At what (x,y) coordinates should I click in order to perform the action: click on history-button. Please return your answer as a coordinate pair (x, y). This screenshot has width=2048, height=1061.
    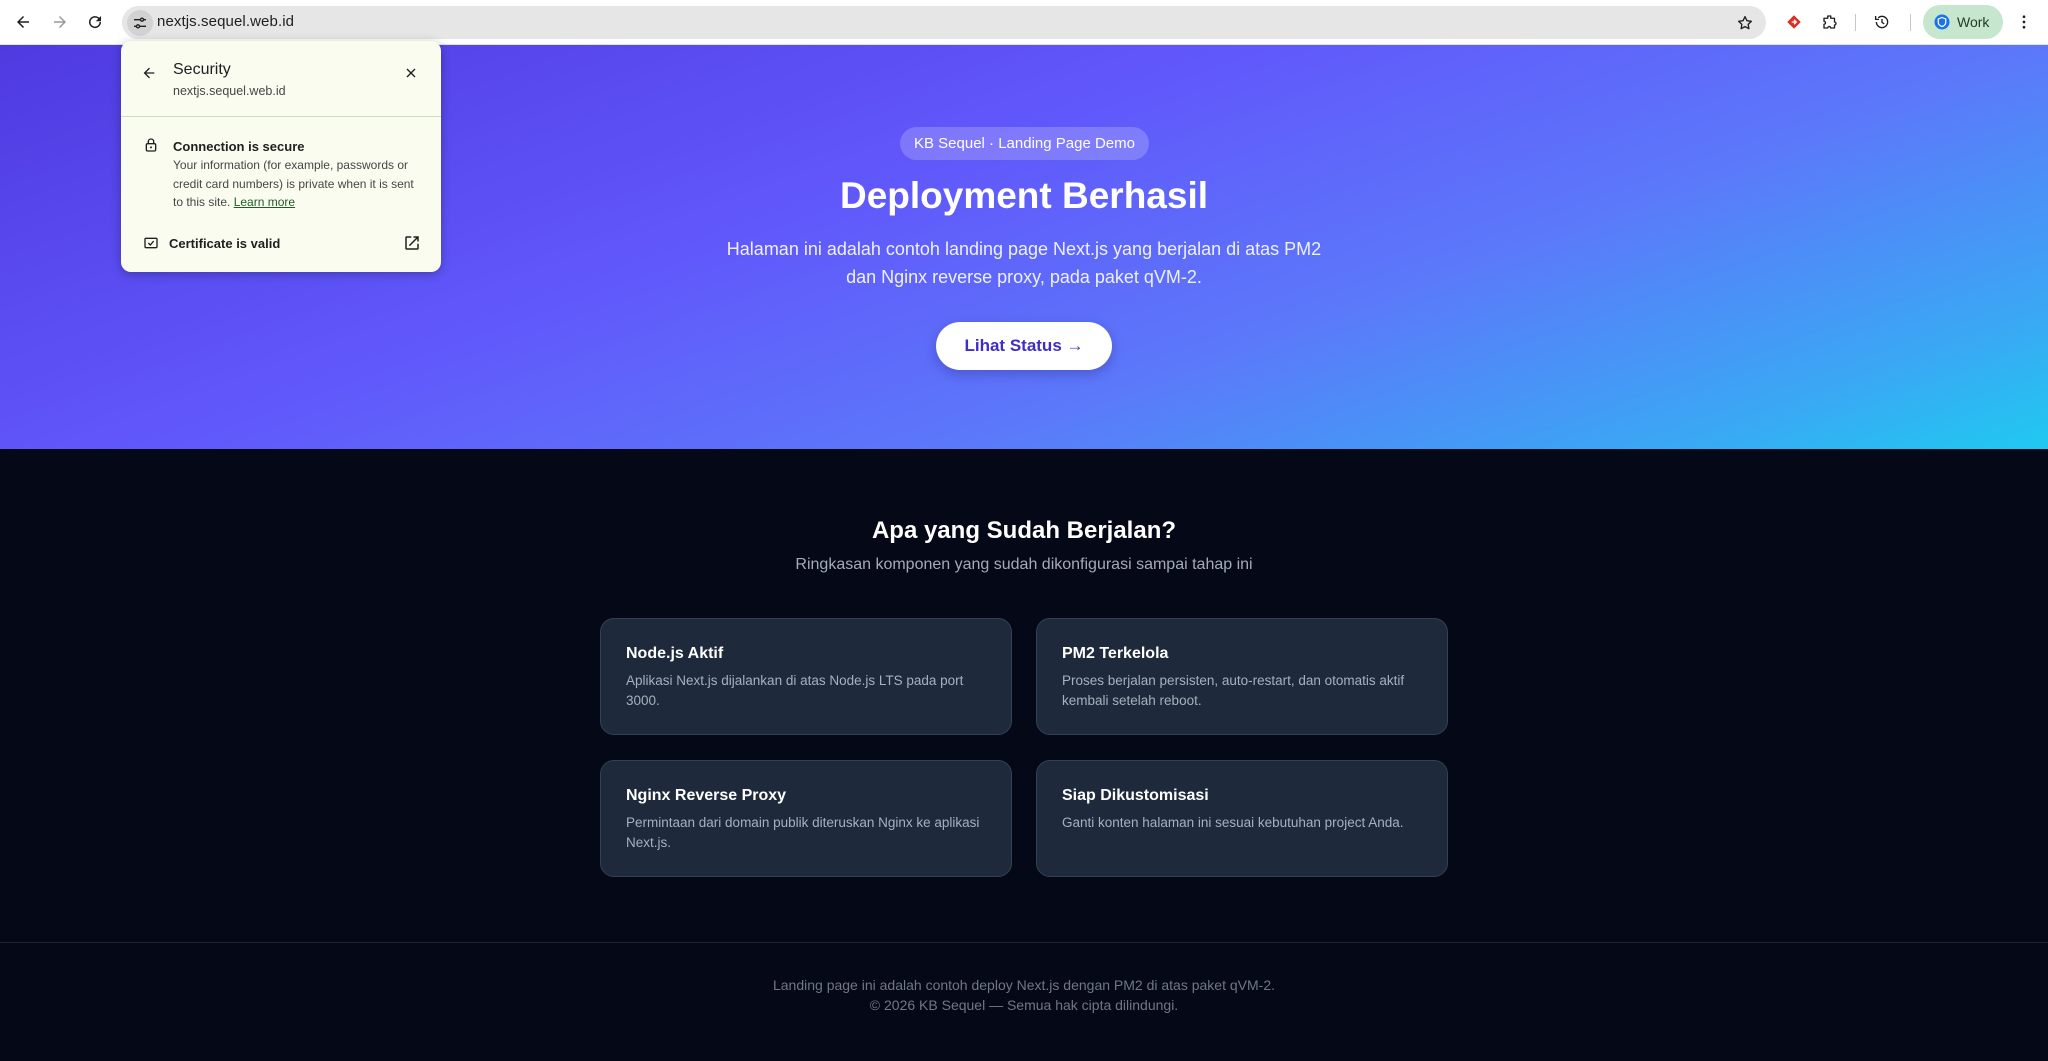
    Looking at the image, I should click on (1882, 22).